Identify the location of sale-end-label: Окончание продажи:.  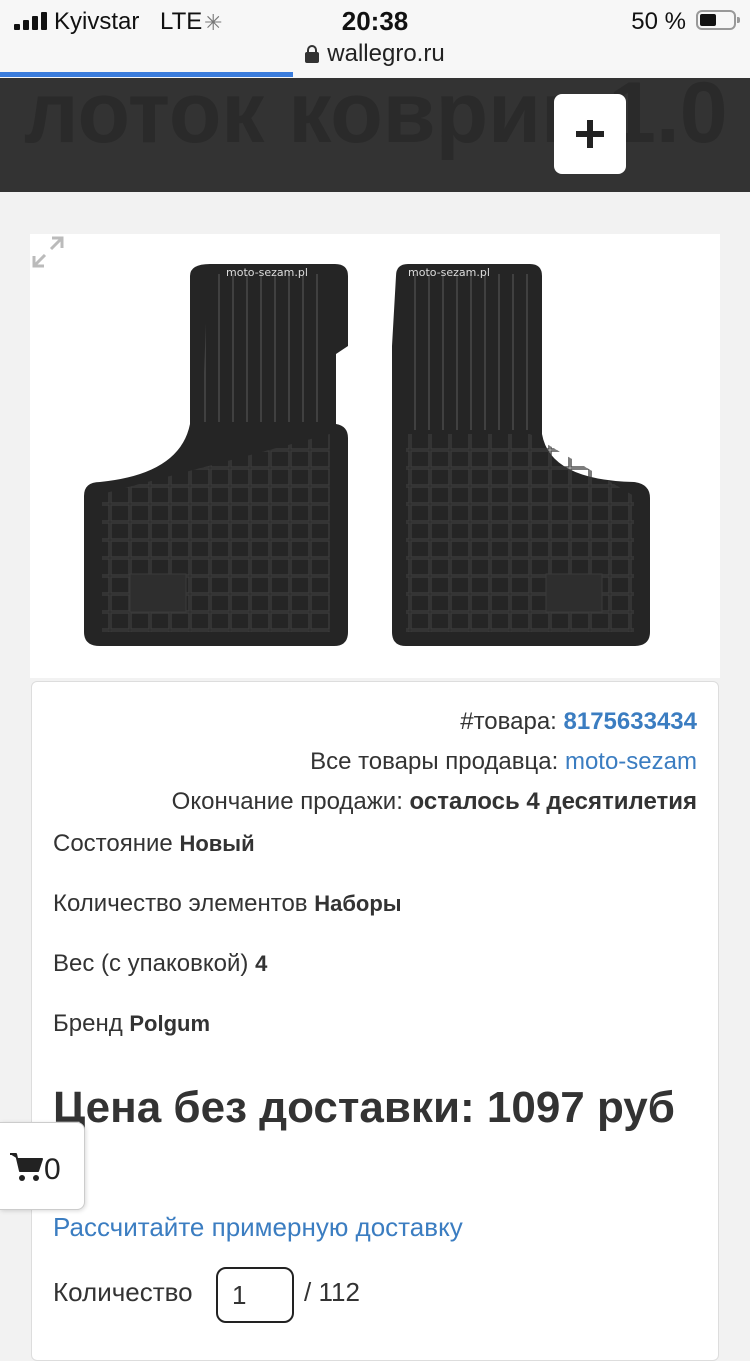
(287, 801).